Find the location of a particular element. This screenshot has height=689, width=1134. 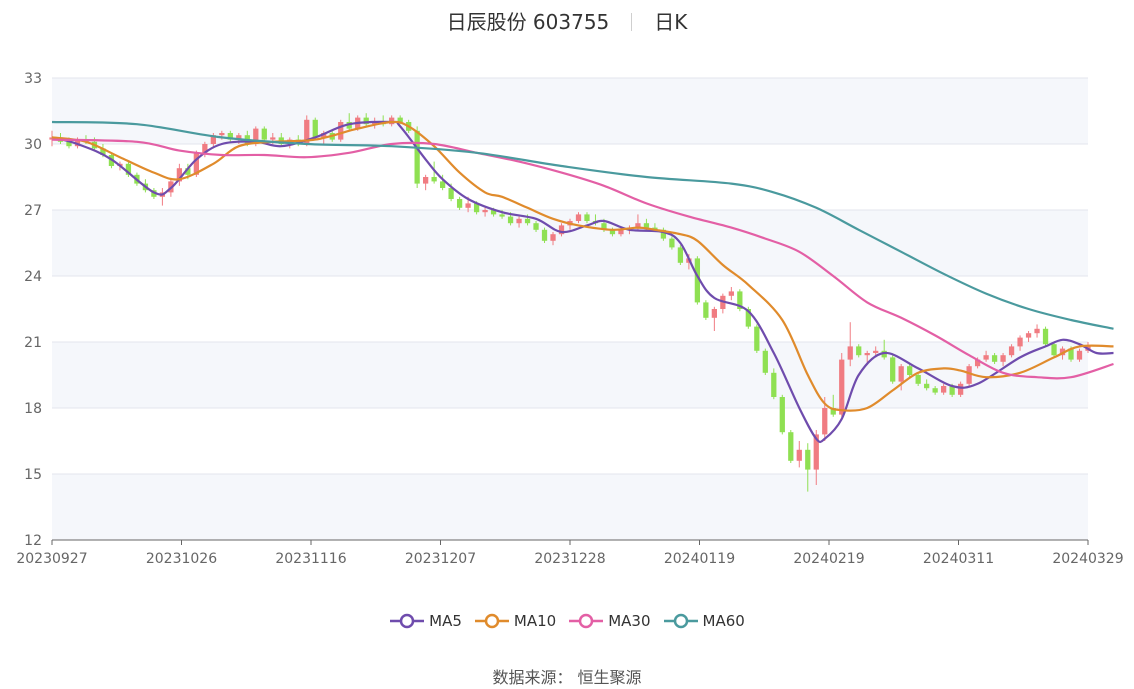

legend-item-ma5: MA5 is located at coordinates (425, 621).